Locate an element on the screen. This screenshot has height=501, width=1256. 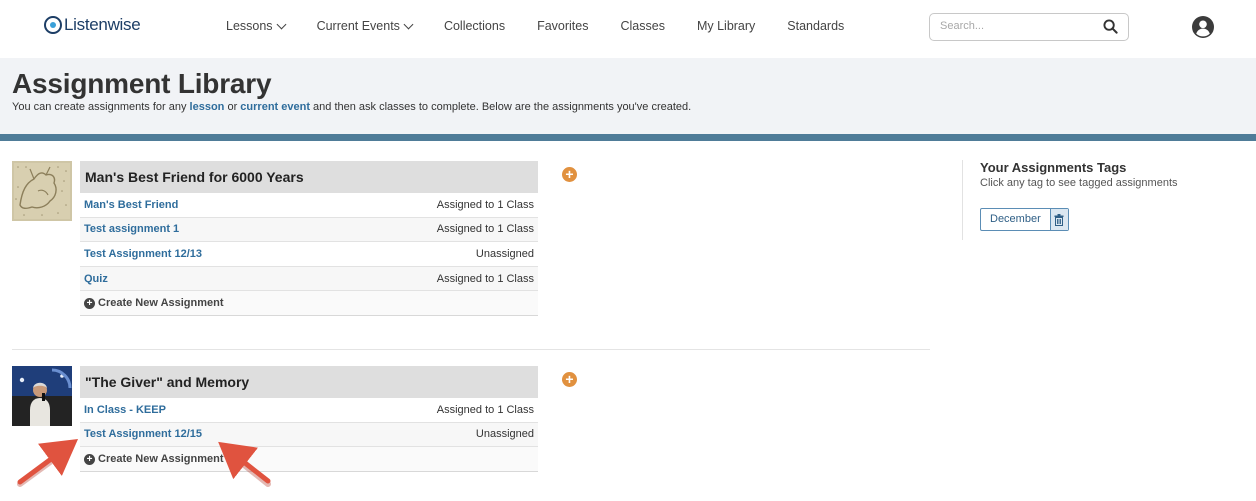
assignment-row: Man's Best Friend Assigned to 1 Class is located at coordinates (309, 205).